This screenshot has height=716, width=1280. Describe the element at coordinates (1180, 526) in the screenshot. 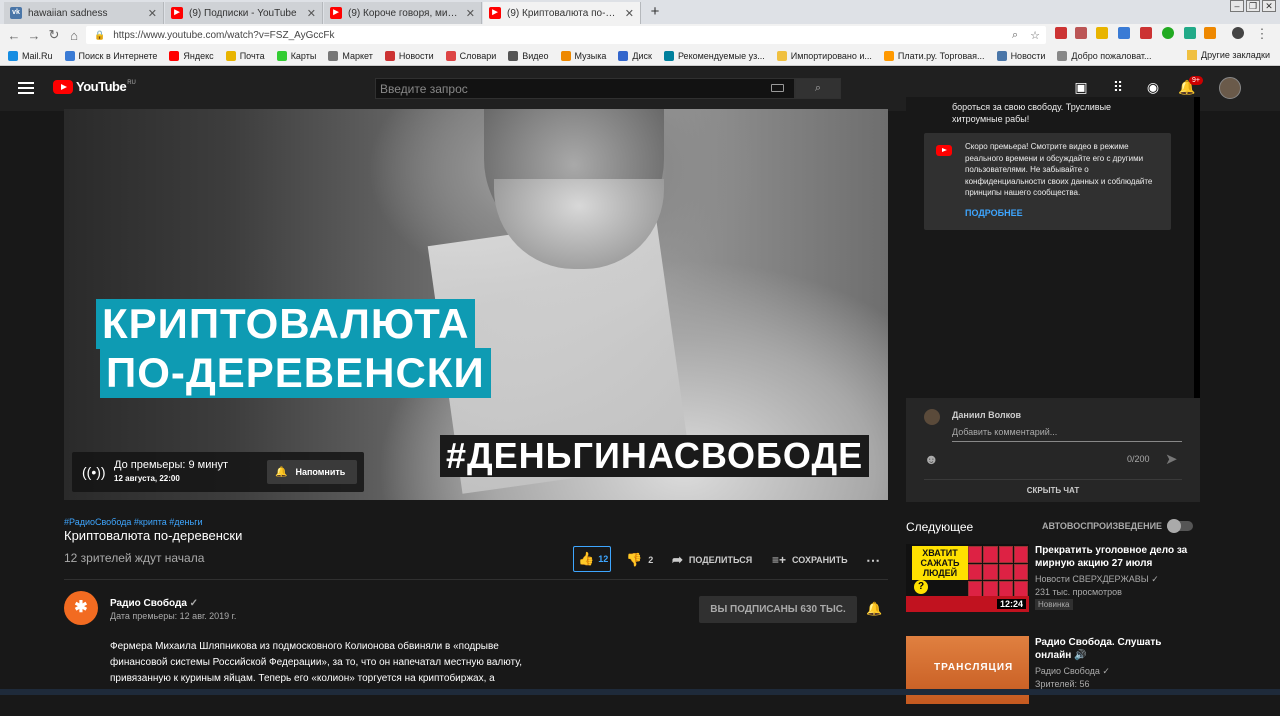

I see `autoplay-toggle` at that location.